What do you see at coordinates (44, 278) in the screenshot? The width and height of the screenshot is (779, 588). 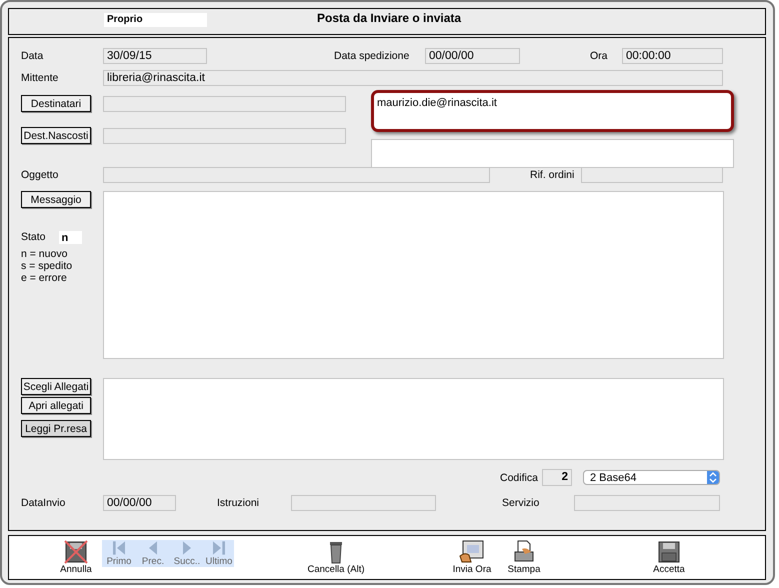 I see `status-legend-text: e = errore` at bounding box center [44, 278].